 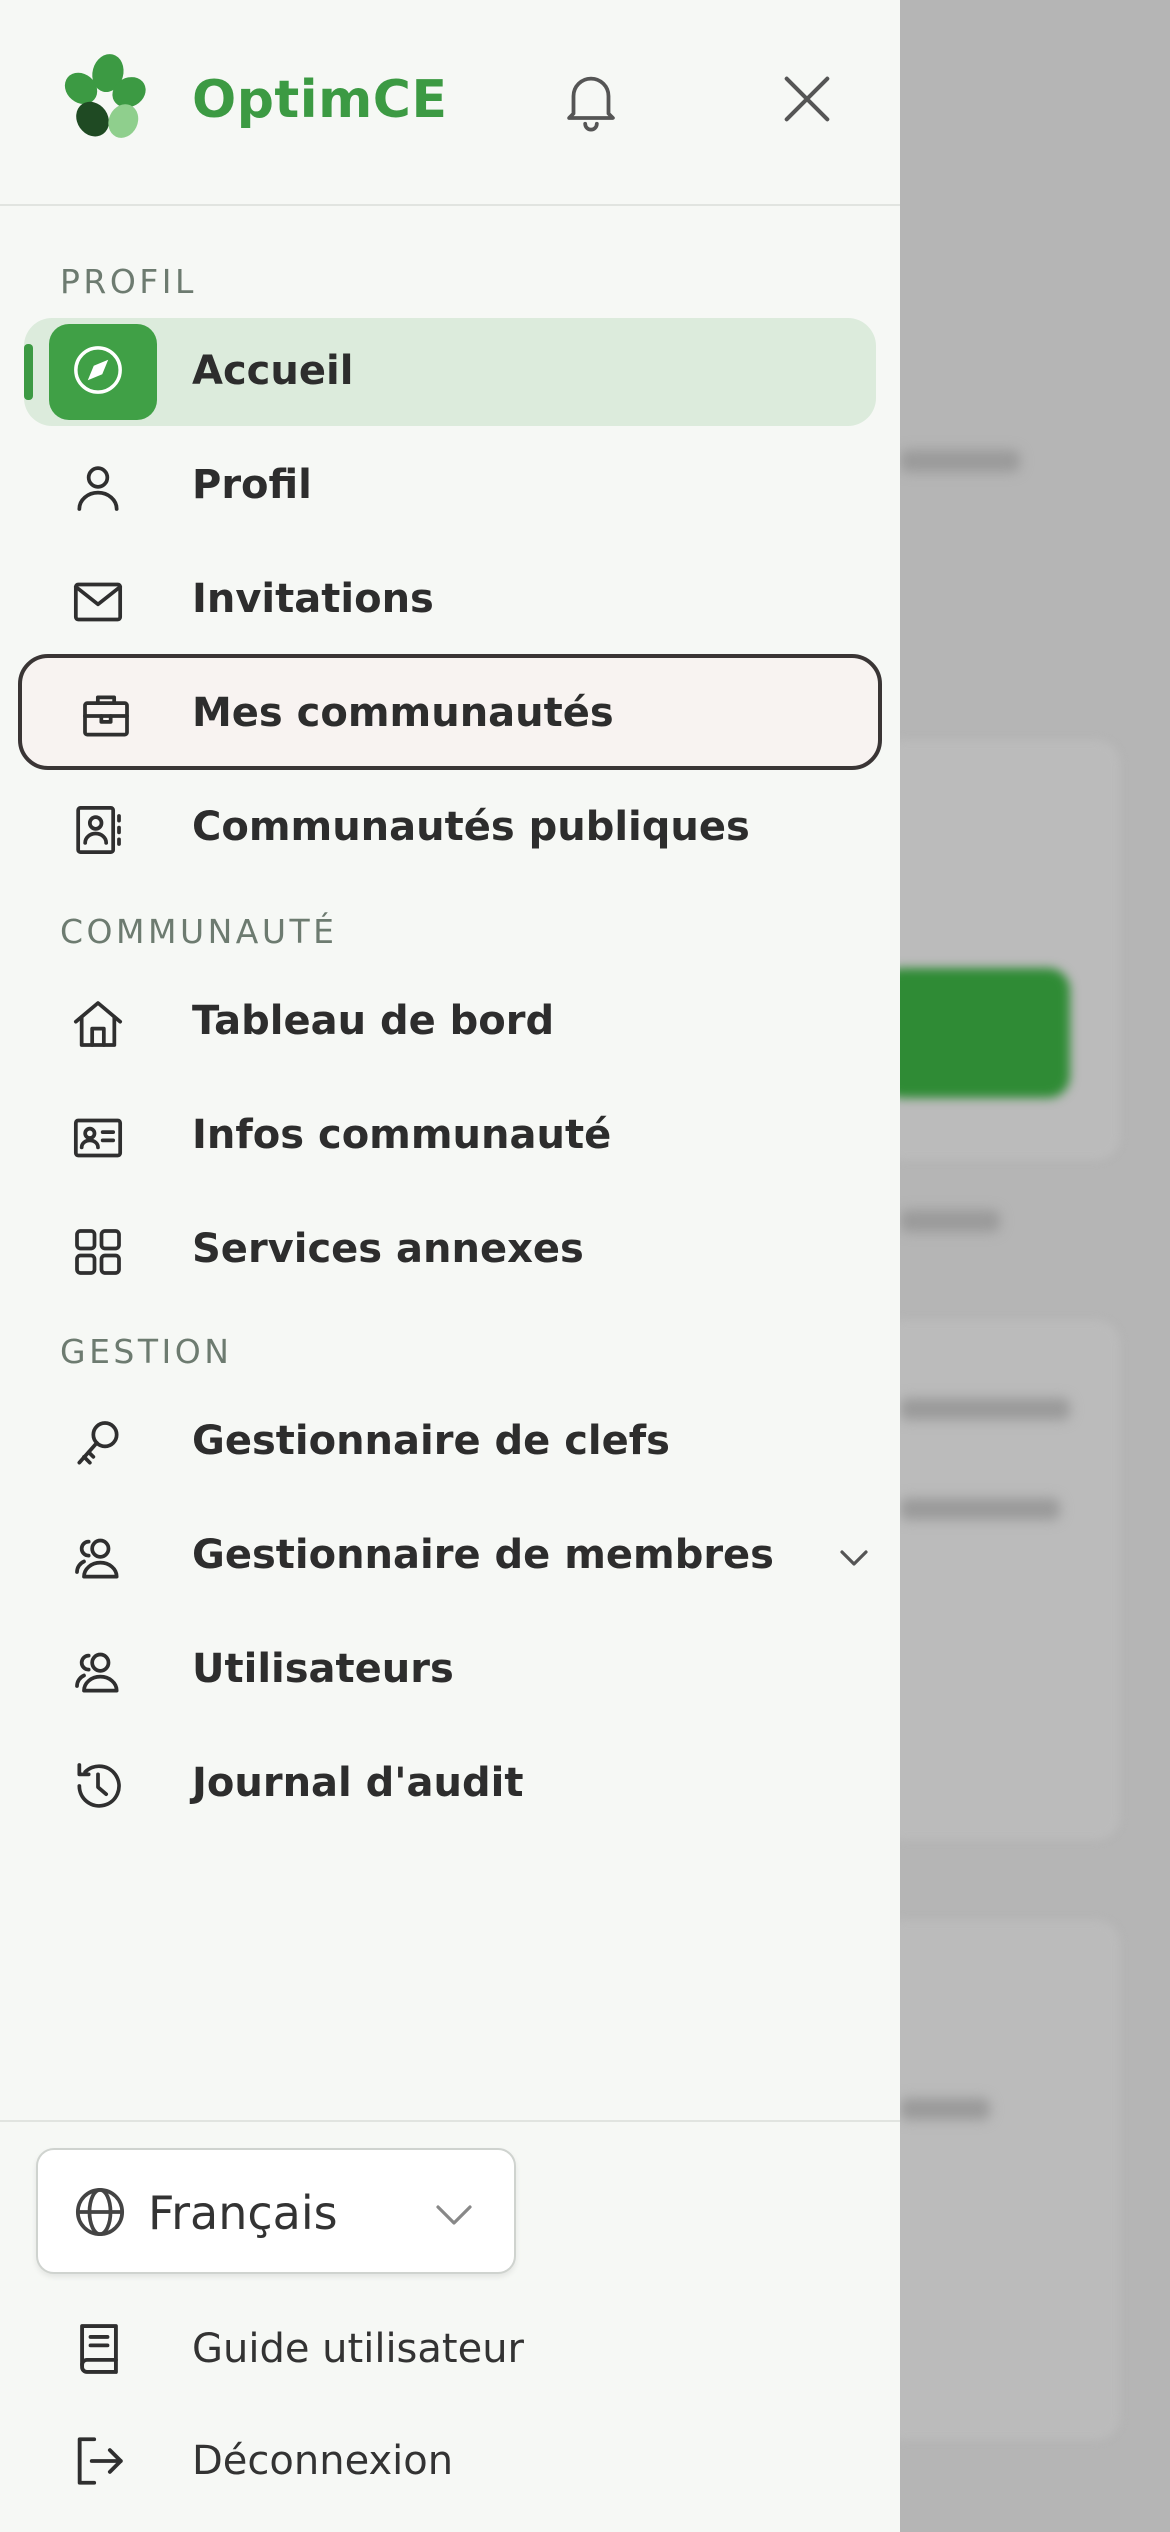 What do you see at coordinates (243, 2213) in the screenshot?
I see `language-value: Français` at bounding box center [243, 2213].